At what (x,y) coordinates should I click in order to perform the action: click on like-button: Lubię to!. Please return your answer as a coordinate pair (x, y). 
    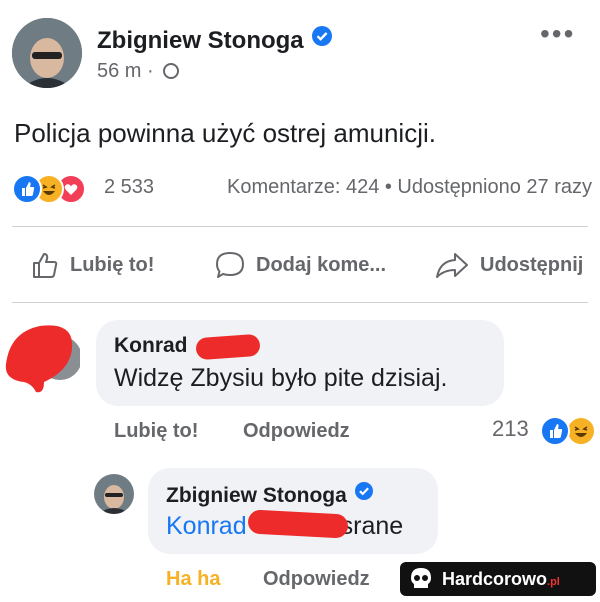
    Looking at the image, I should click on (92, 265).